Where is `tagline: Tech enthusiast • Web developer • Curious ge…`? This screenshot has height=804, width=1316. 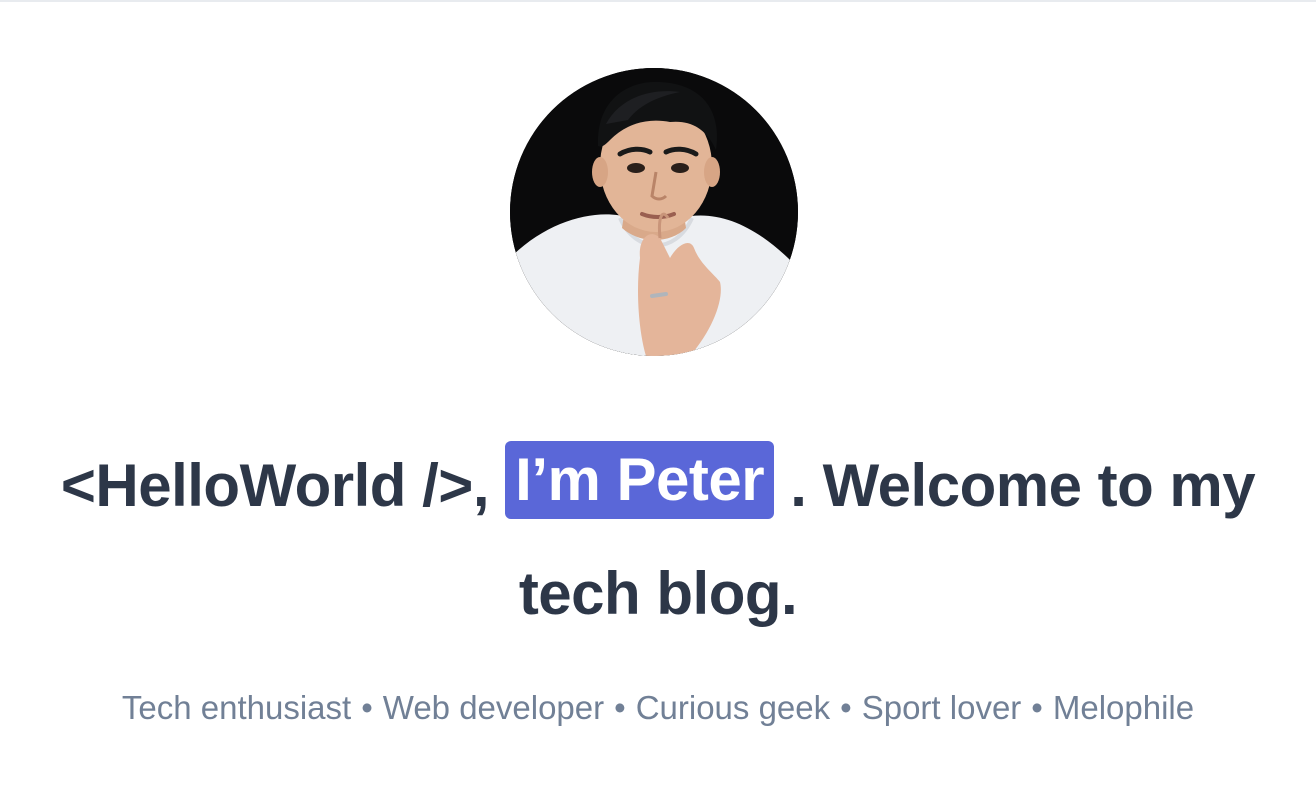
tagline: Tech enthusiast • Web developer • Curious ge… is located at coordinates (658, 708).